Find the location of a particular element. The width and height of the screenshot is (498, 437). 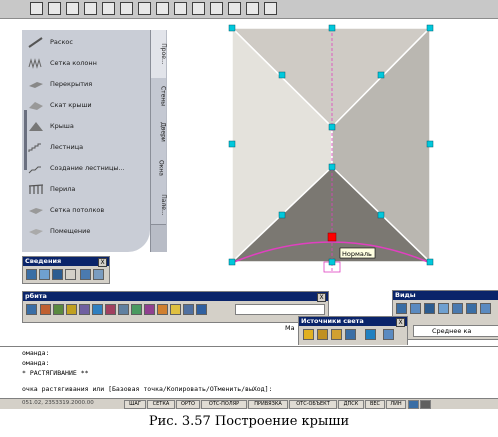

palette-item-column-grid: Сетка колонн is located at coordinates (87, 64).